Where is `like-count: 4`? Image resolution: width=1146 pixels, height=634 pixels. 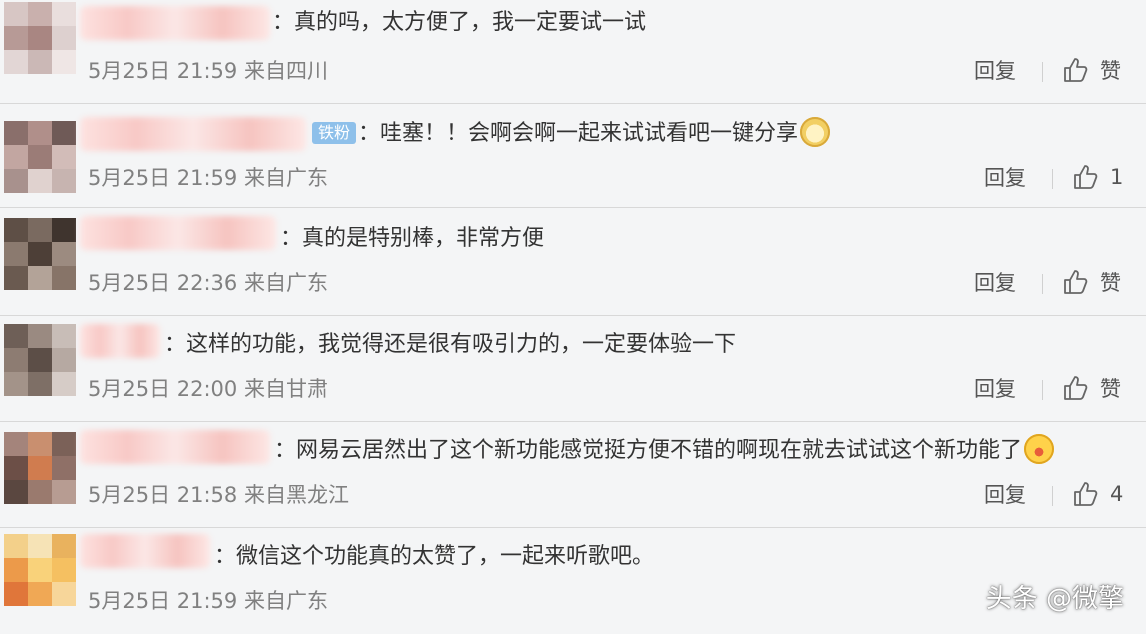
like-count: 4 is located at coordinates (1117, 494).